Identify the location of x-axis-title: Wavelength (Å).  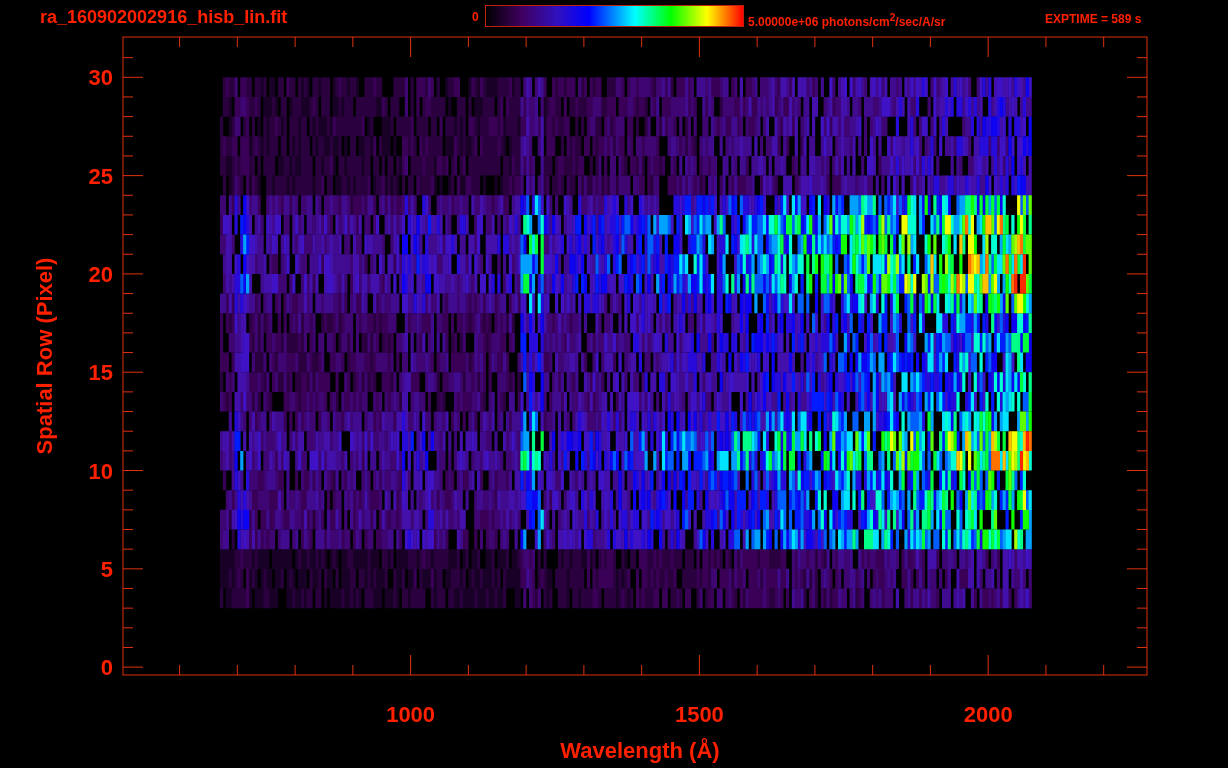
(640, 750).